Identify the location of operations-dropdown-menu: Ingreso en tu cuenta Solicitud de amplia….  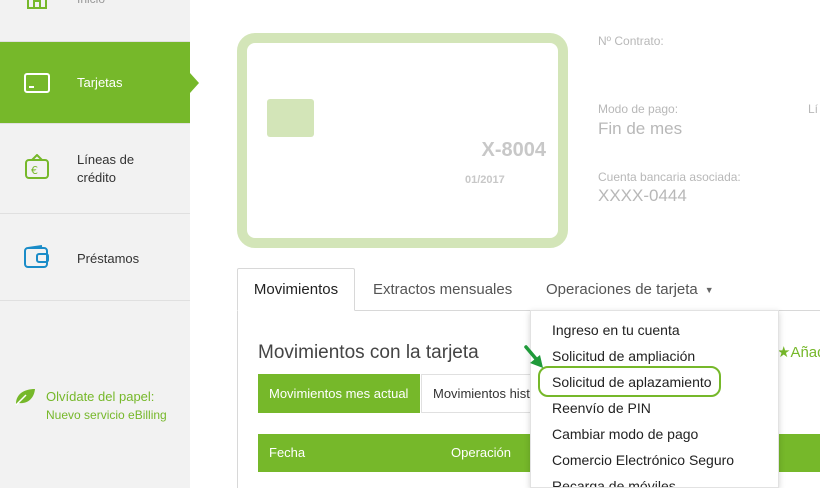
(654, 399).